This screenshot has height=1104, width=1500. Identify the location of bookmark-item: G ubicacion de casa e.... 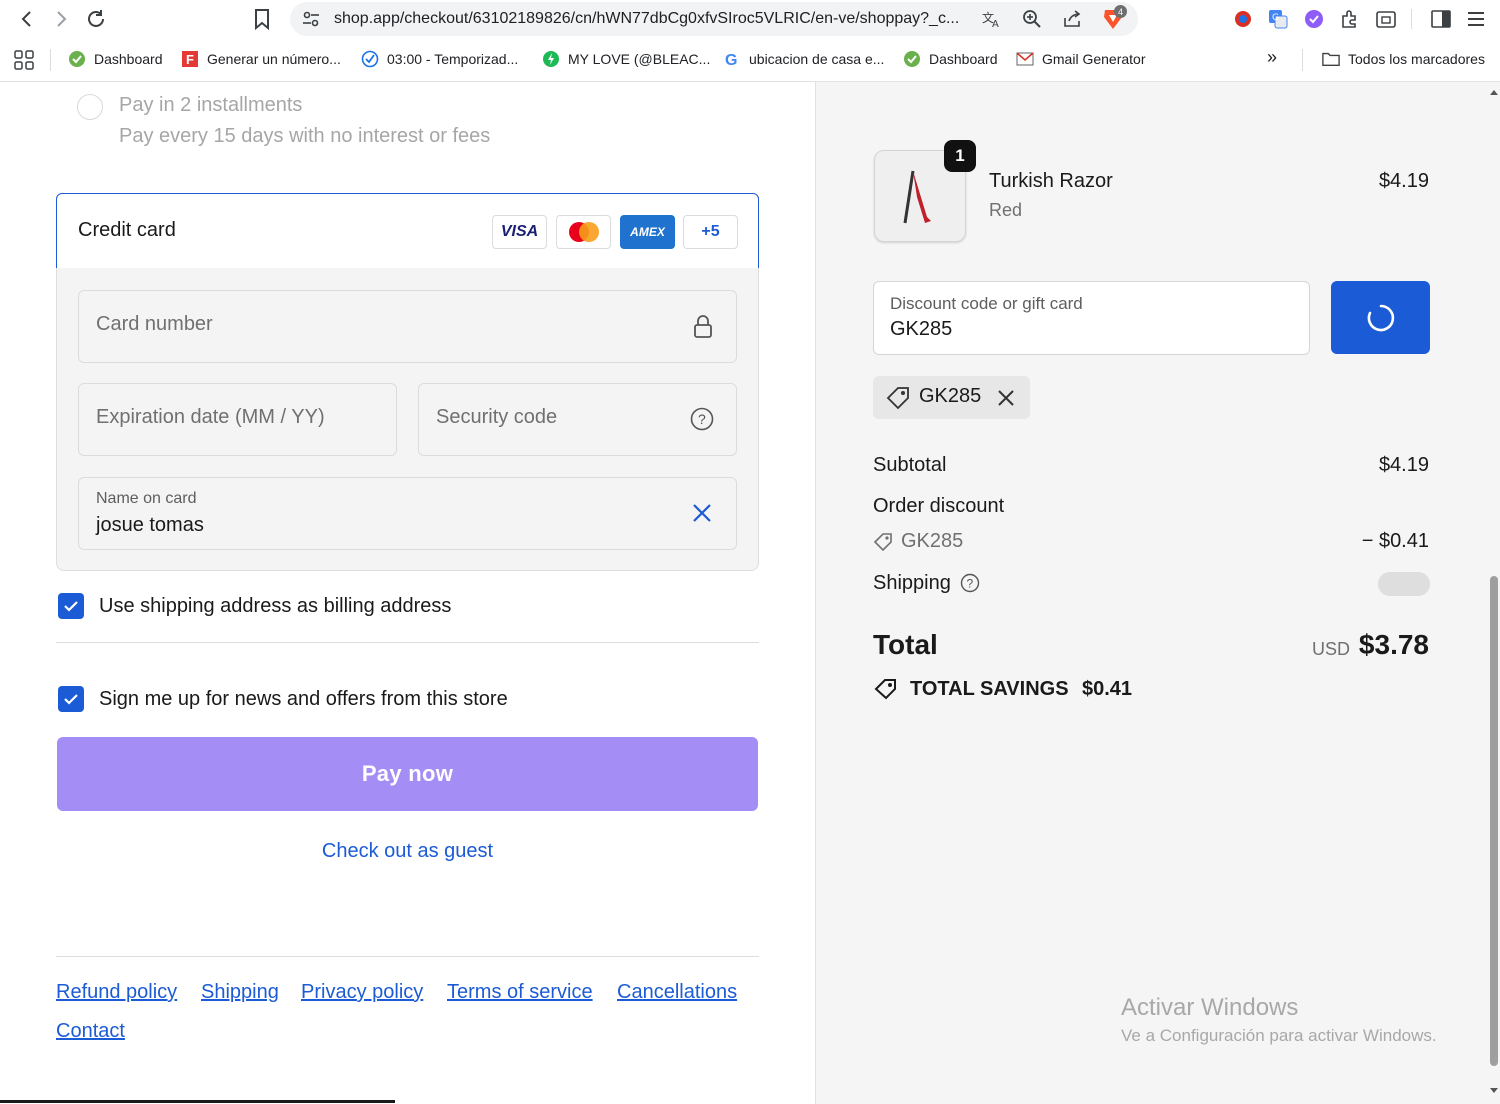
(803, 59).